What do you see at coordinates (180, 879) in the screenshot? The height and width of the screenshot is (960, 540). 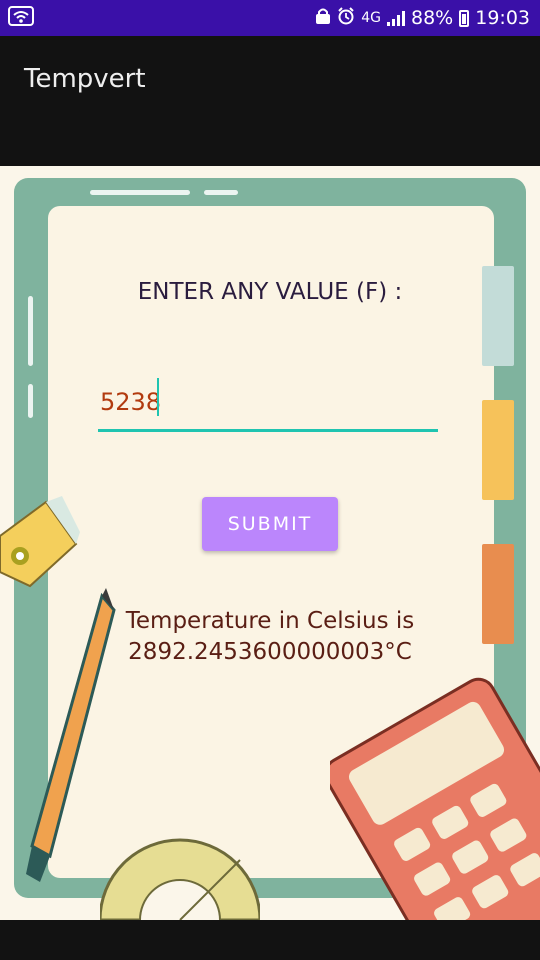 I see `protractor-illustration` at bounding box center [180, 879].